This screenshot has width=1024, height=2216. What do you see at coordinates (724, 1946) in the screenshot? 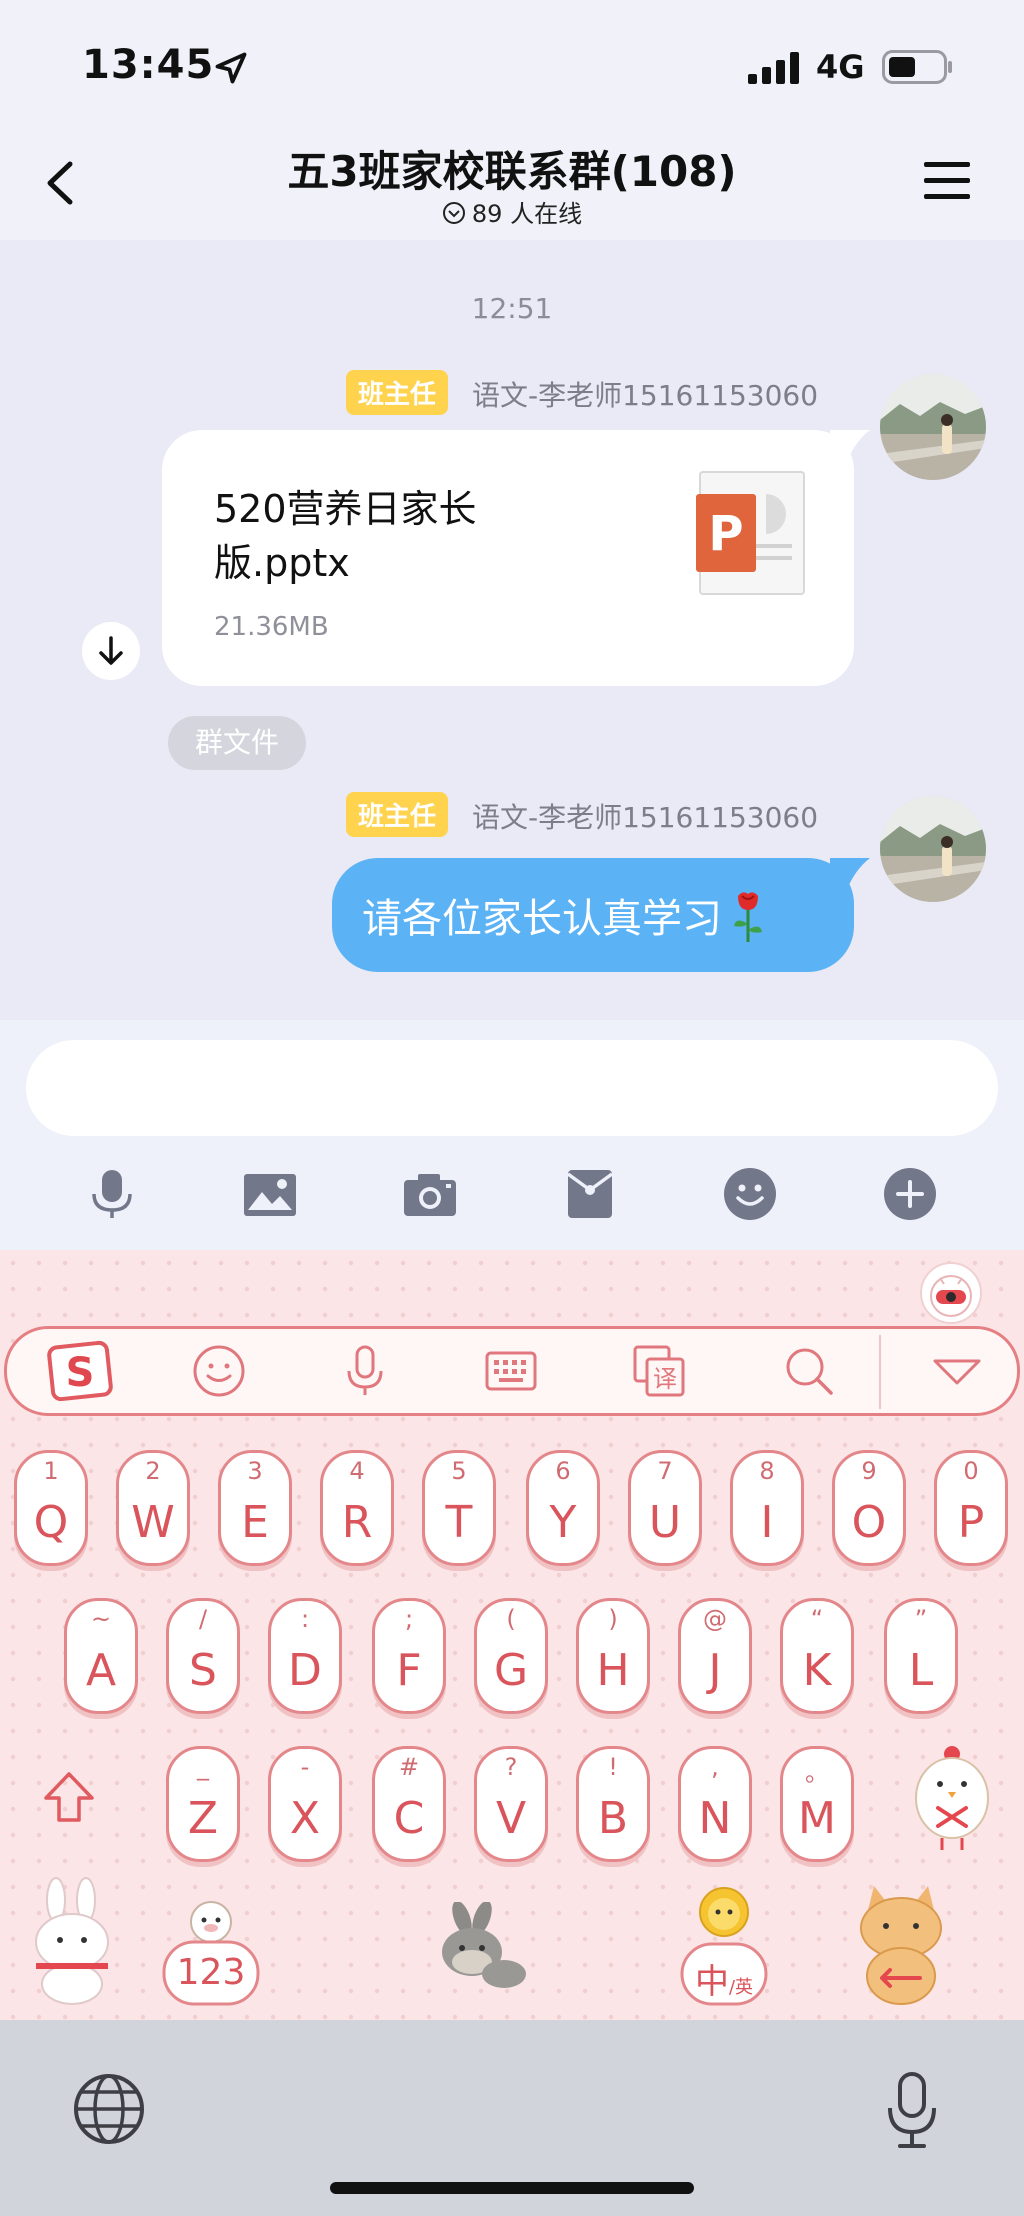
I see `language-switch-key: 中/英` at bounding box center [724, 1946].